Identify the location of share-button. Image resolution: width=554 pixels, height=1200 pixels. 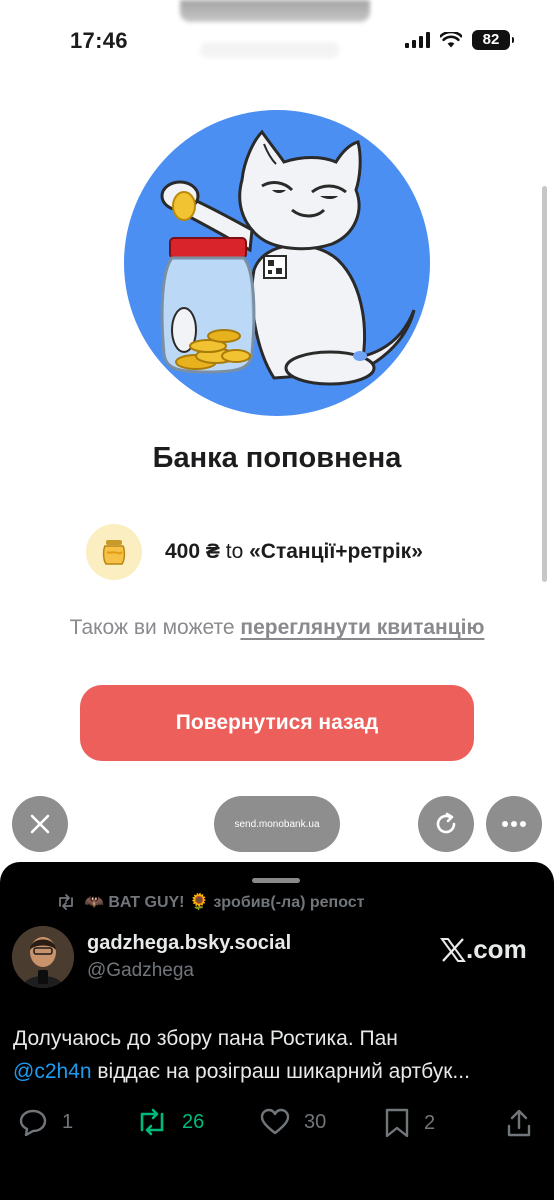
(519, 1123).